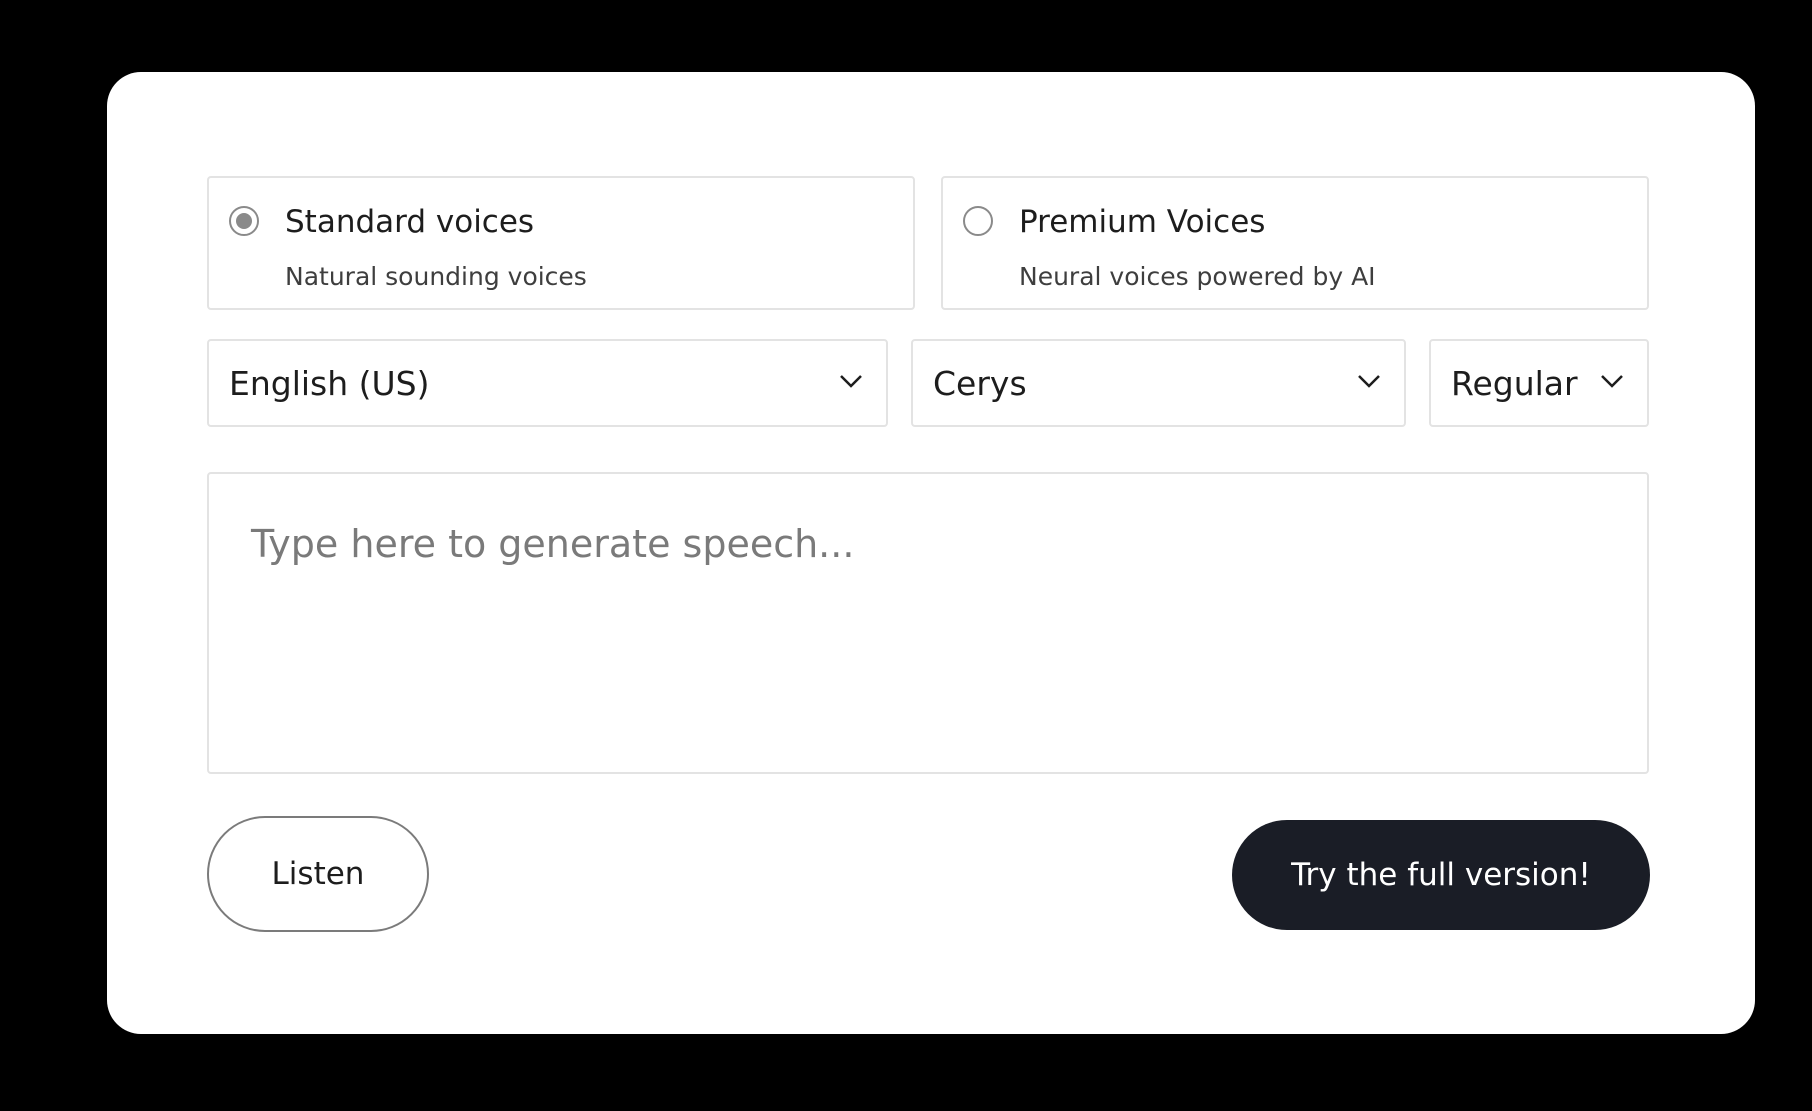 The image size is (1812, 1111). I want to click on try-full-version-button: Try the full version!, so click(1441, 875).